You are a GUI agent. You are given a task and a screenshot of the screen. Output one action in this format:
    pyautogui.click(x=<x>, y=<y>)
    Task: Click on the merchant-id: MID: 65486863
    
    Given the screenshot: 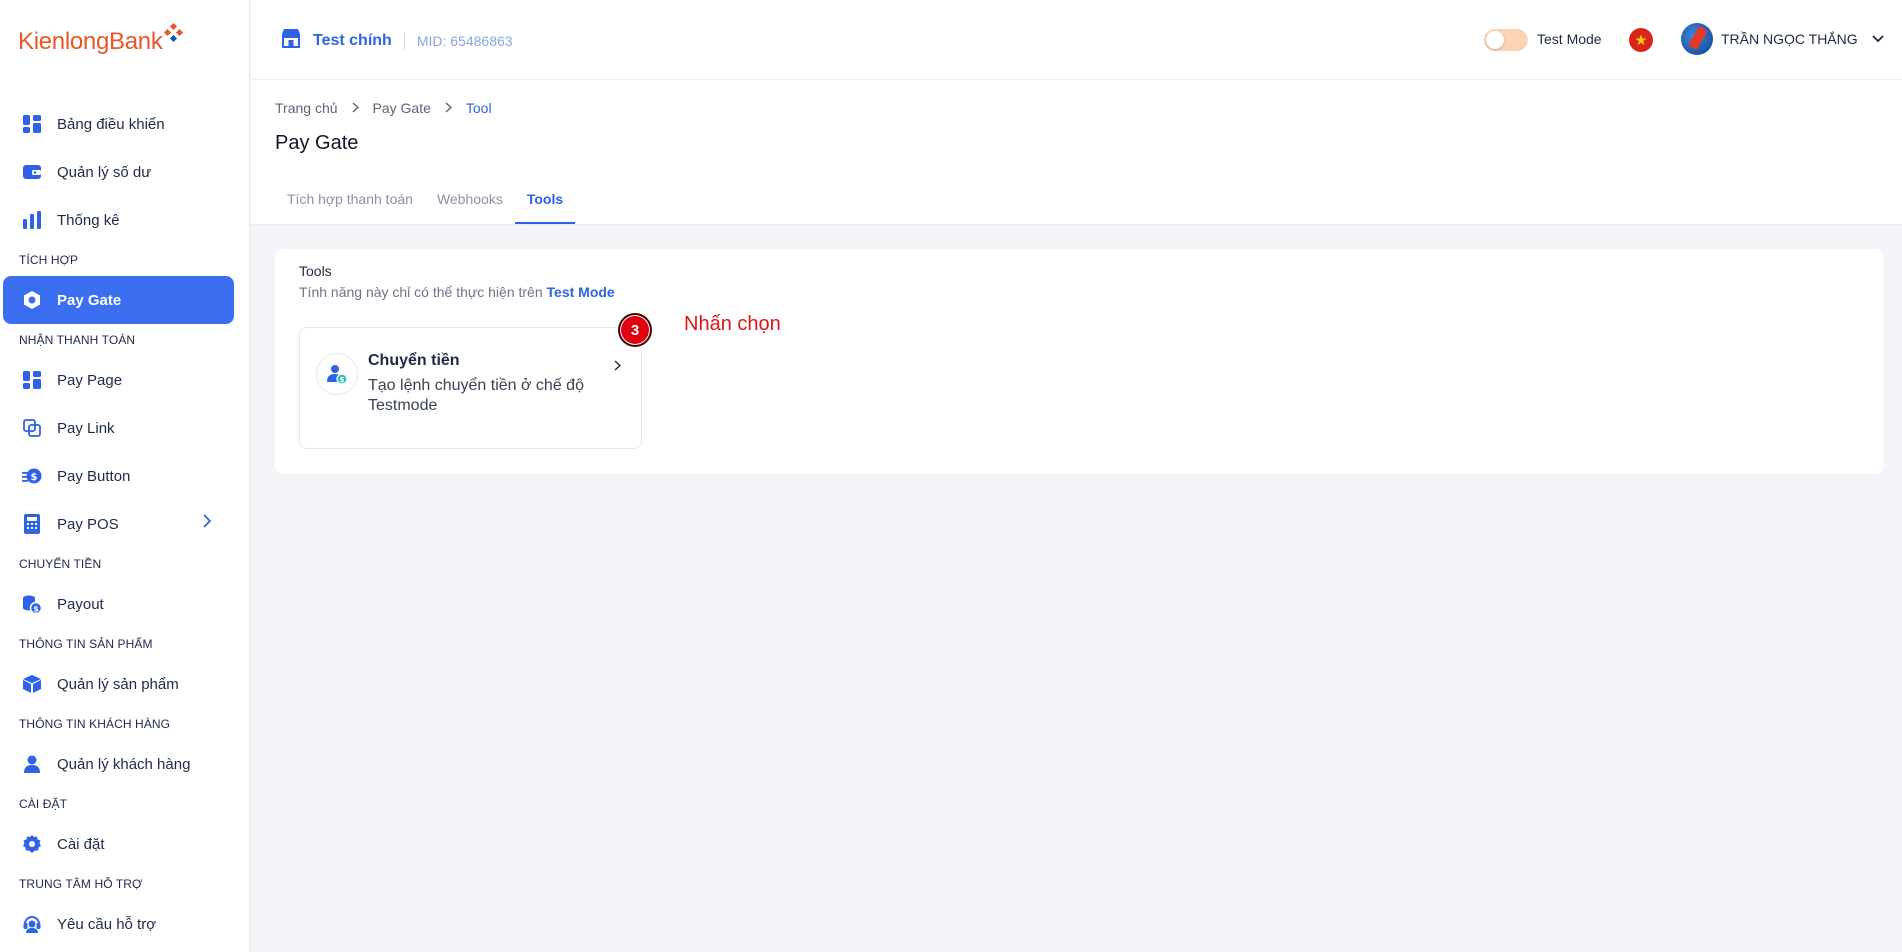 What is the action you would take?
    pyautogui.click(x=464, y=40)
    